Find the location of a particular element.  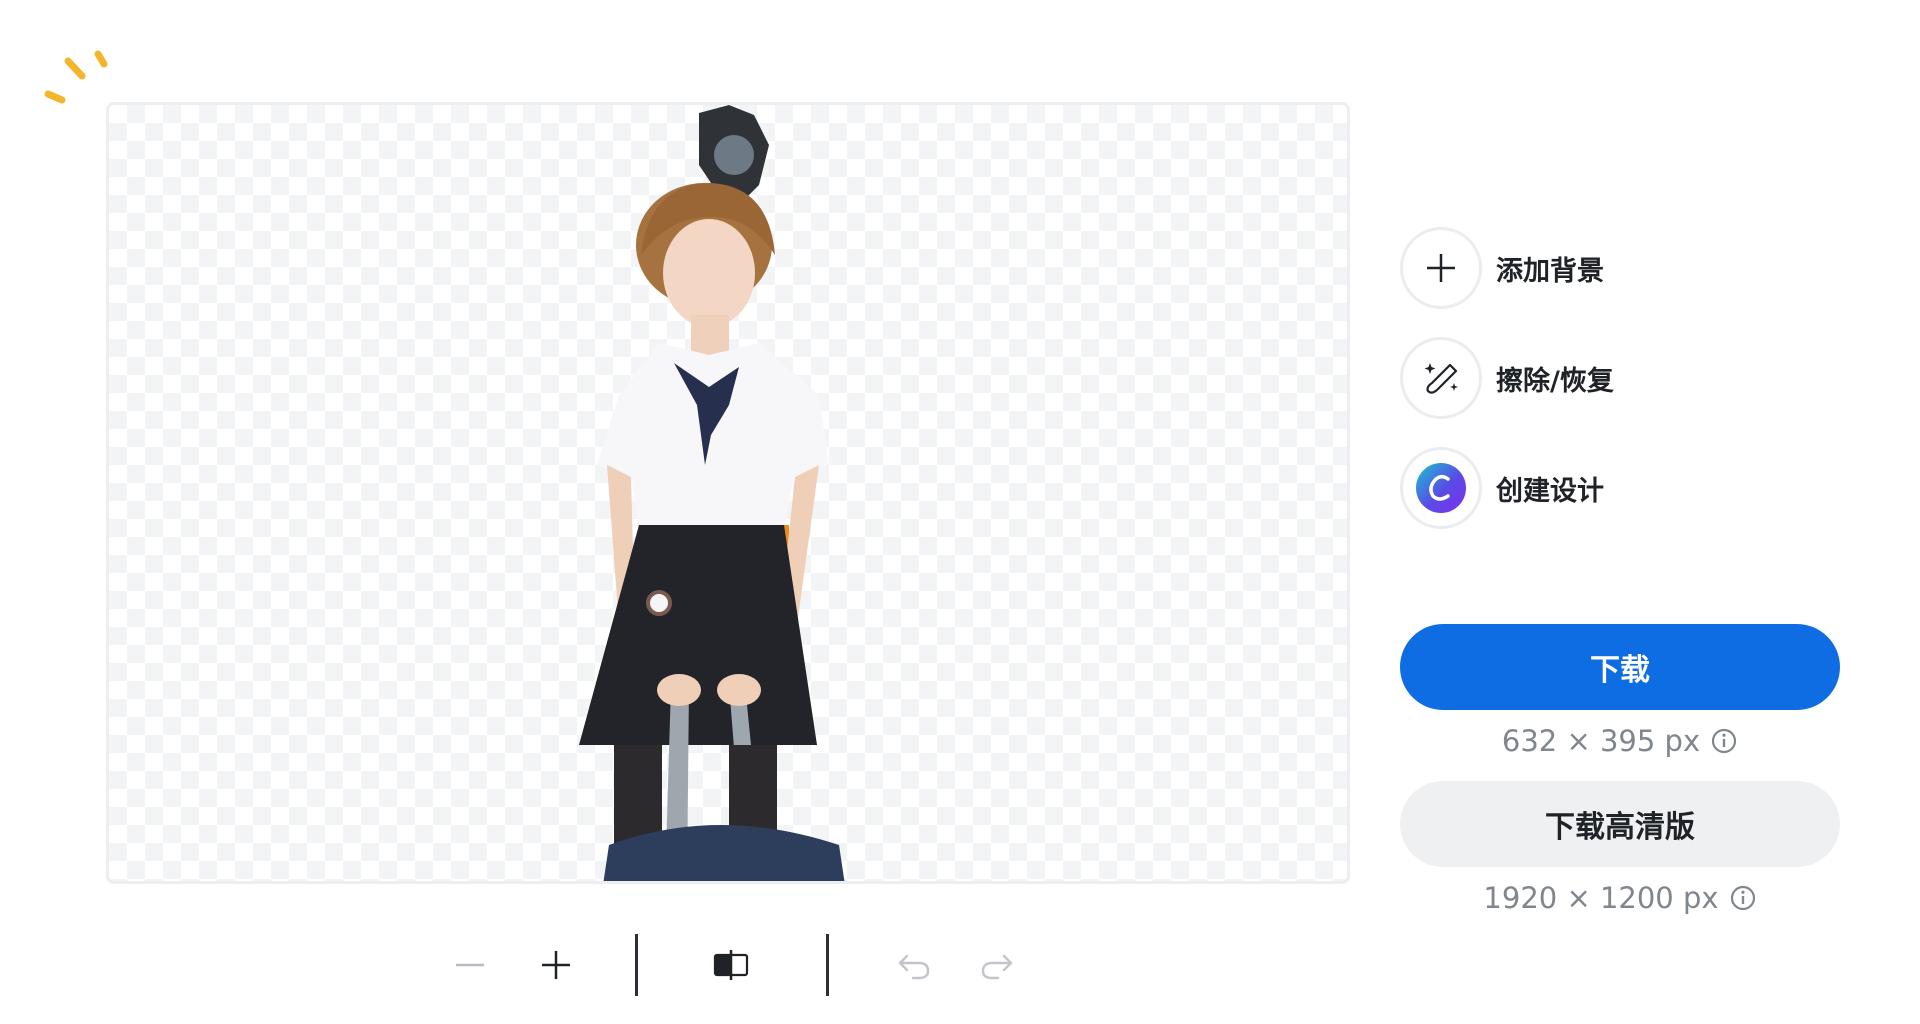

create-design-circle is located at coordinates (1441, 488).